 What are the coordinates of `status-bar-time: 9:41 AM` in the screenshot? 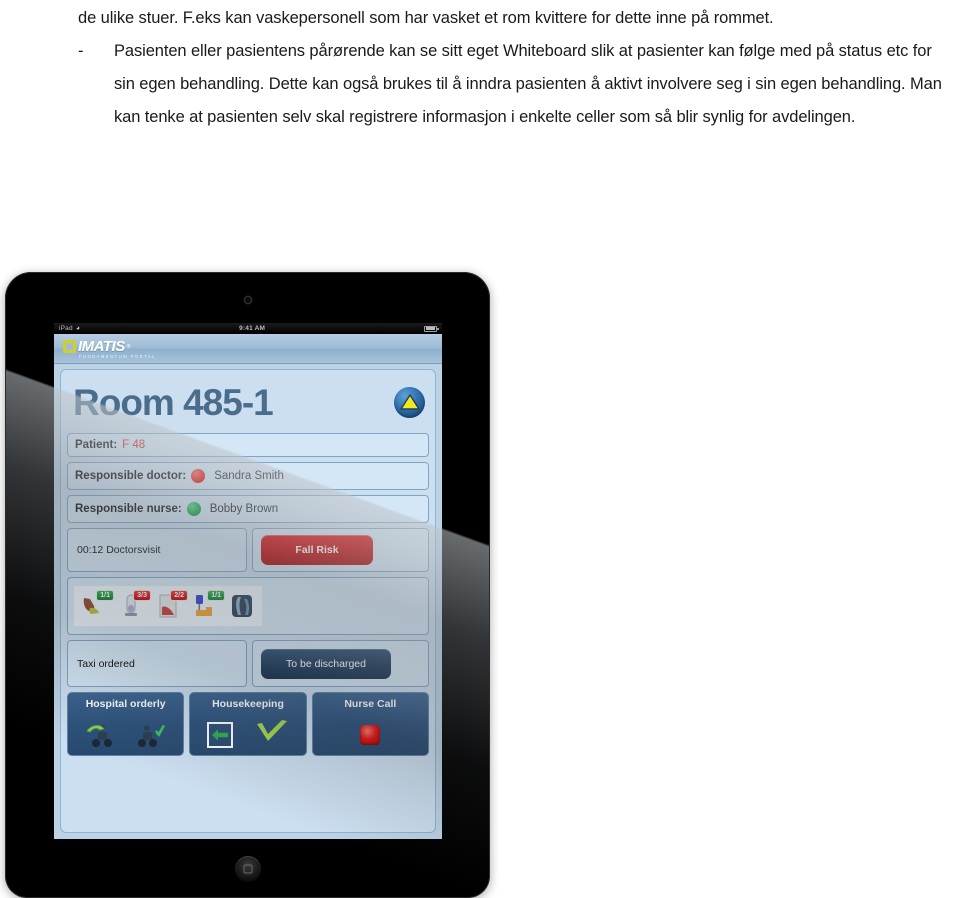 It's located at (252, 328).